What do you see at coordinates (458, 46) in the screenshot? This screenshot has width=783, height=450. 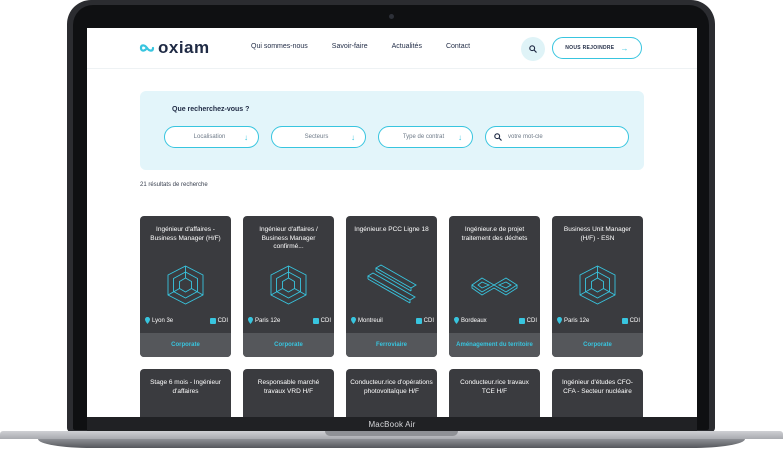 I see `nav-contact: Contact` at bounding box center [458, 46].